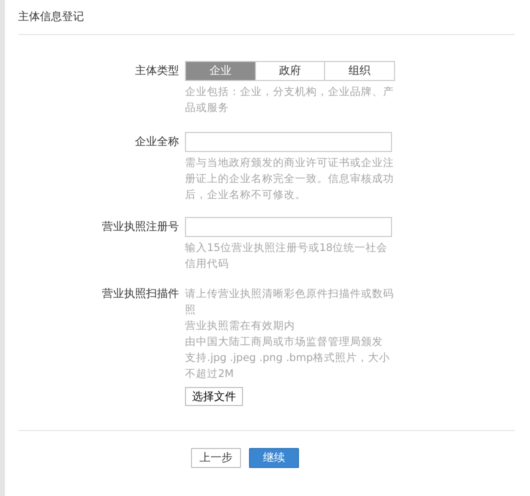  I want to click on field-label: 营业执照扫描件, so click(140, 293).